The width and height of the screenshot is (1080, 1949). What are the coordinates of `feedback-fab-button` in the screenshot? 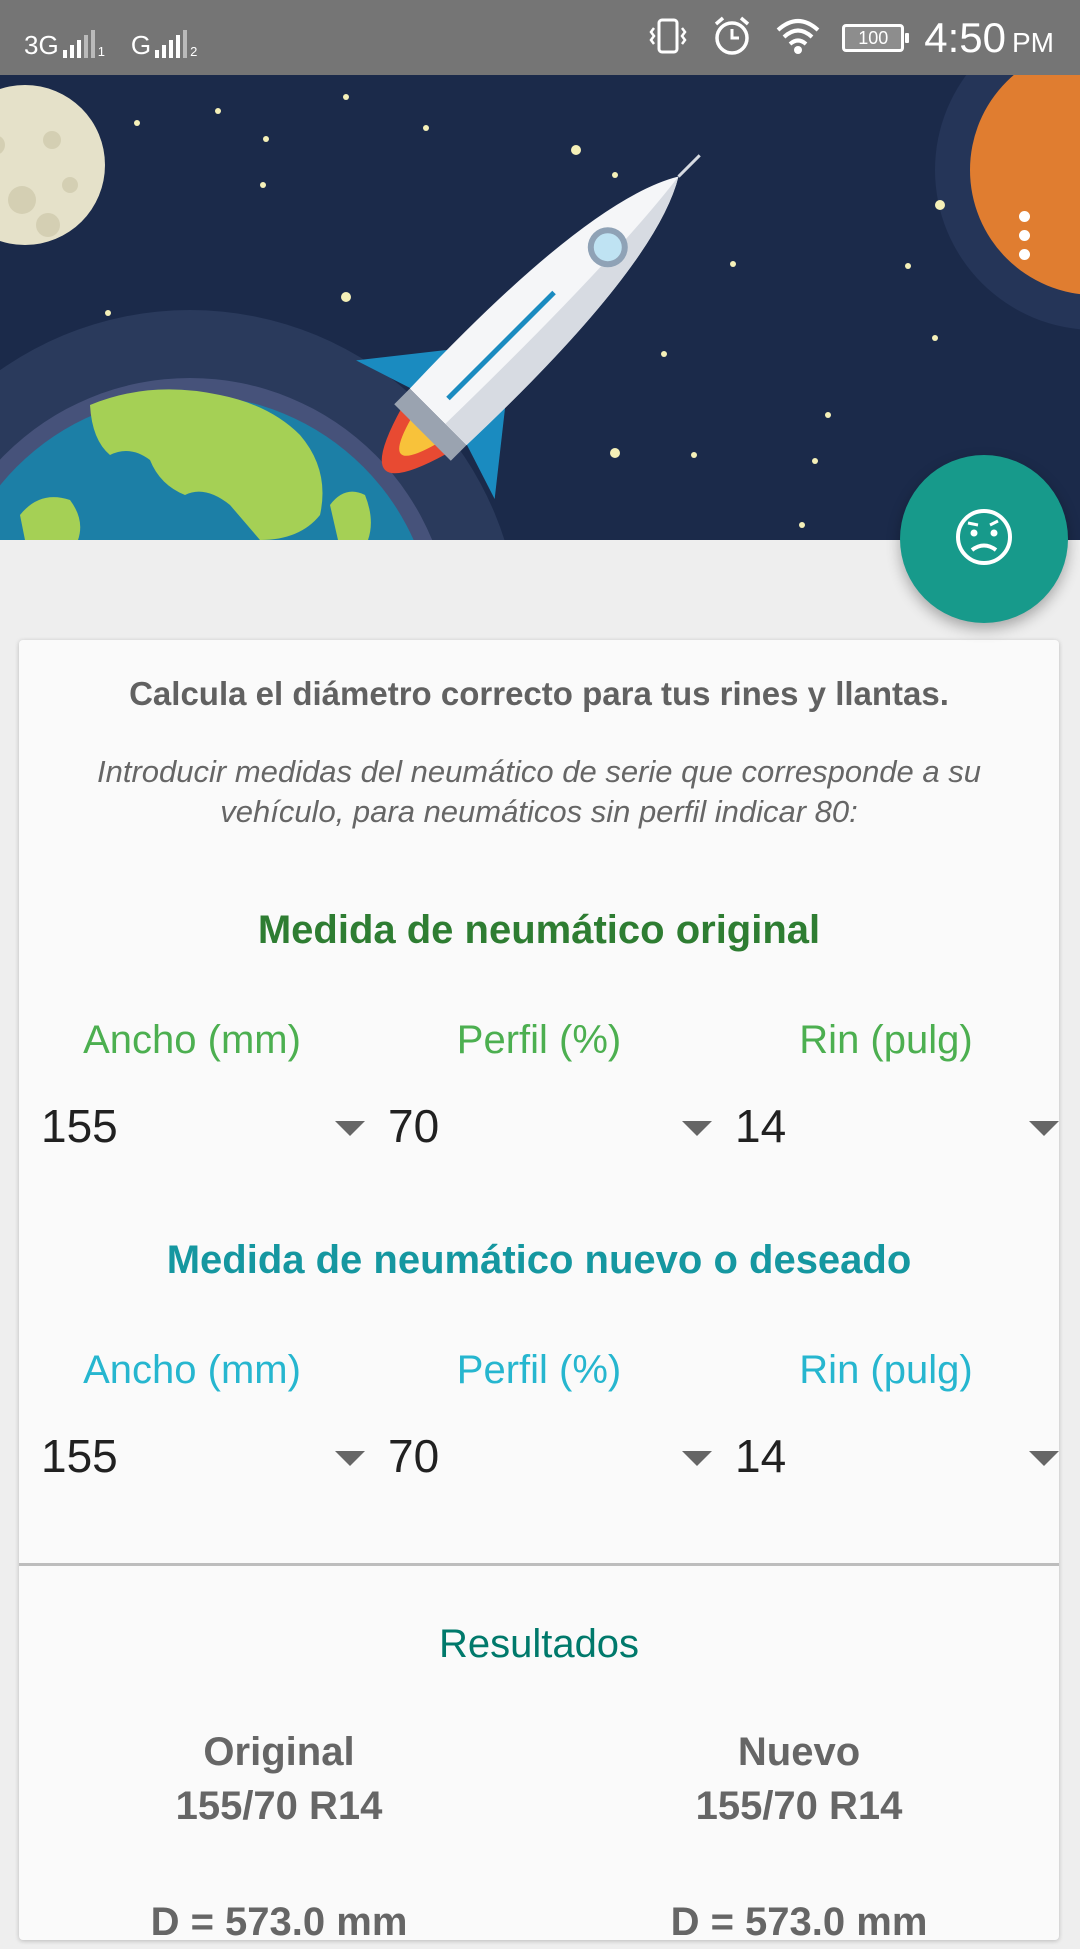 It's located at (984, 539).